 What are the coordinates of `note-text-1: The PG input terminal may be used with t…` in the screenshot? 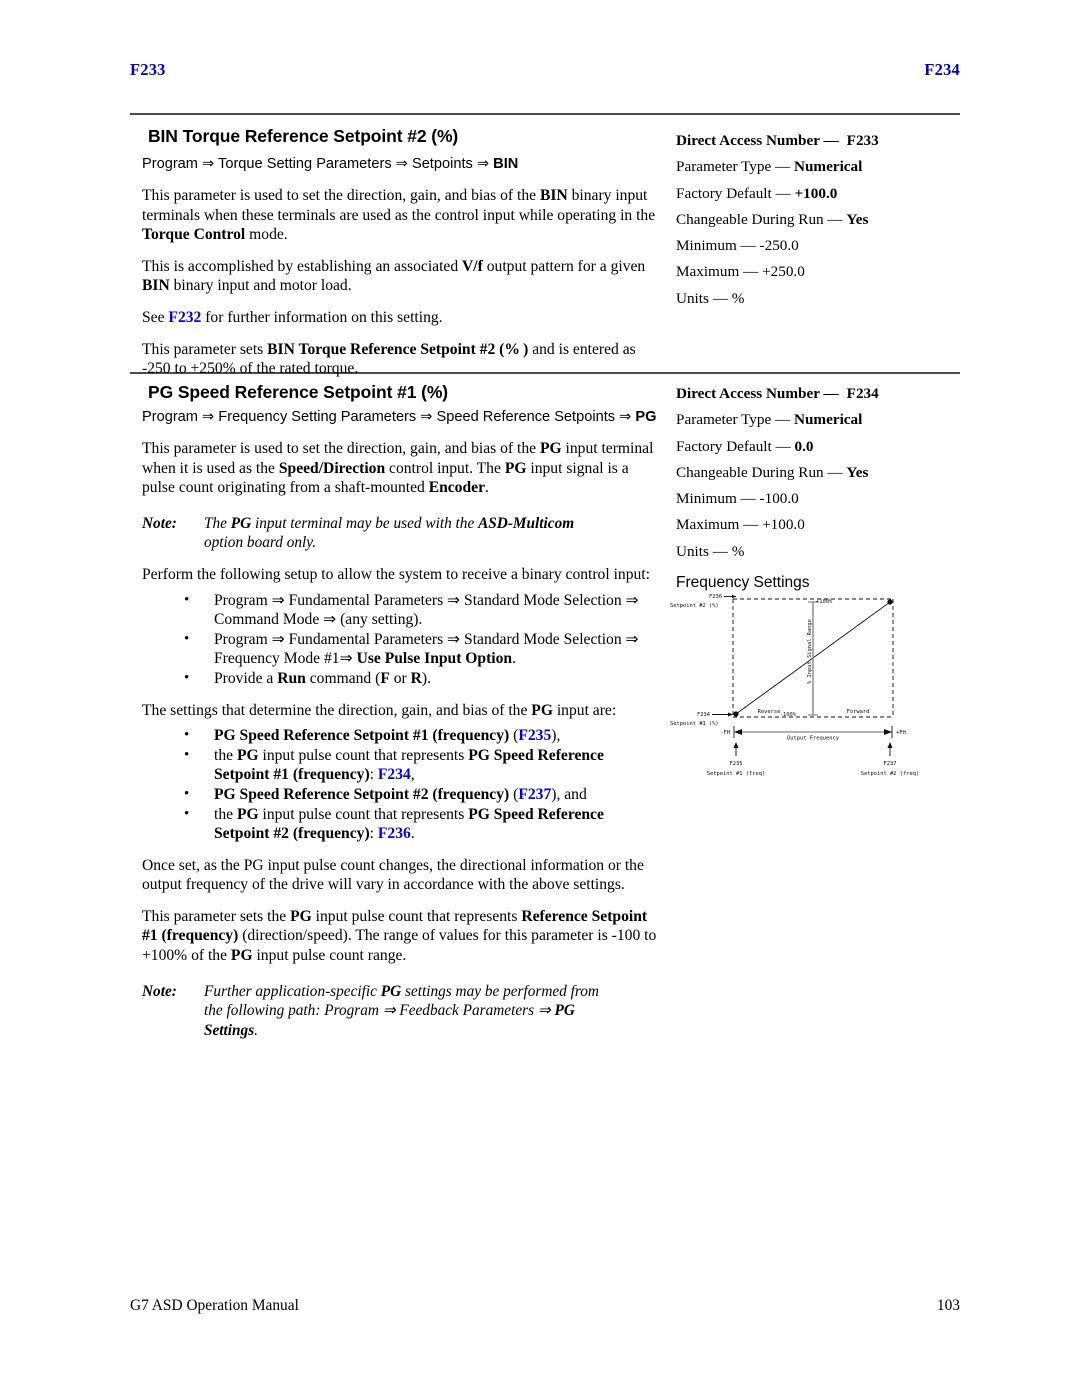 It's located at (389, 533).